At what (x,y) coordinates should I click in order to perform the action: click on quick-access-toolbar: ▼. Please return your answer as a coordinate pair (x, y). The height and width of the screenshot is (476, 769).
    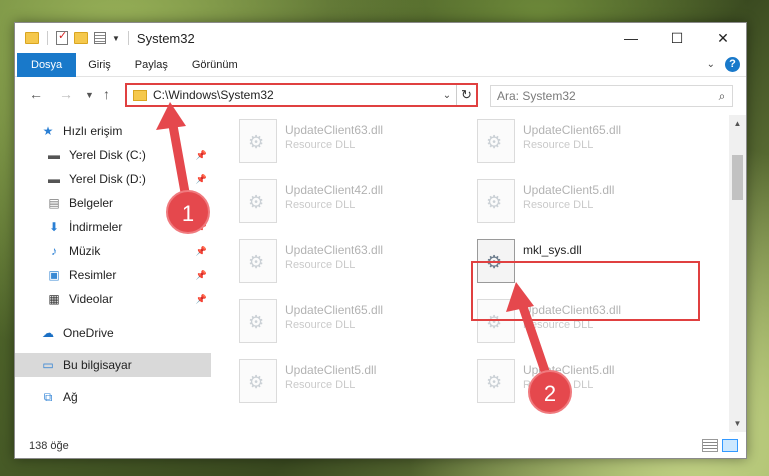
    Looking at the image, I should click on (78, 37).